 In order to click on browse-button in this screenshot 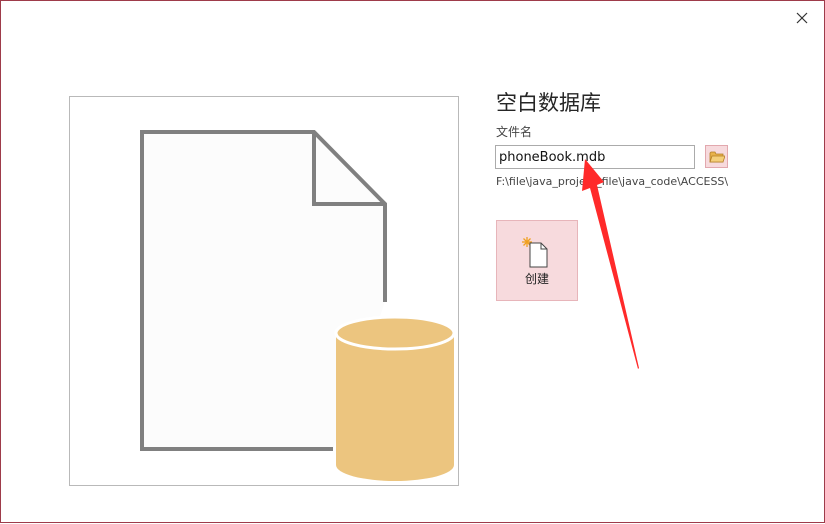, I will do `click(716, 156)`.